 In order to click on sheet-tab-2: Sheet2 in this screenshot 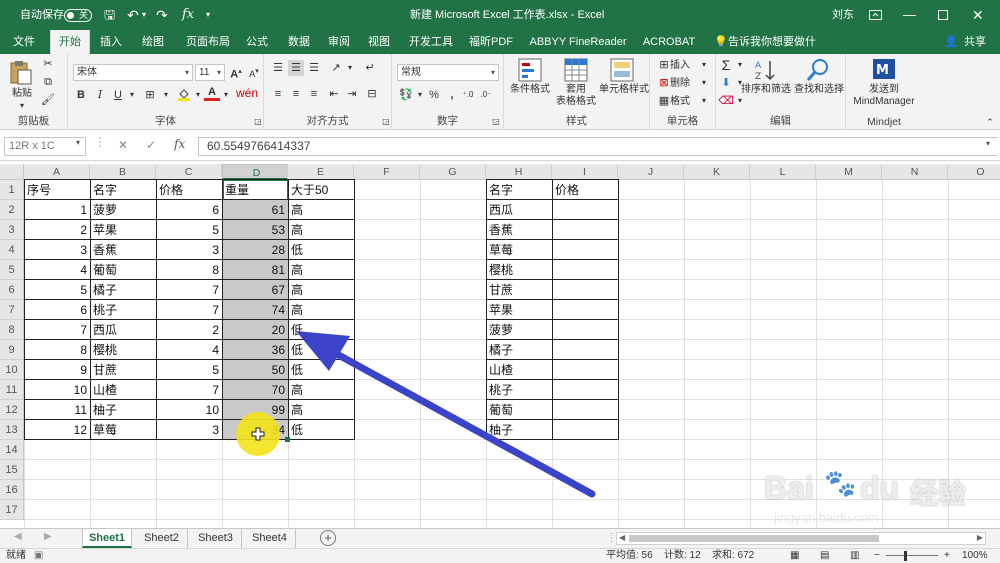, I will do `click(162, 538)`.